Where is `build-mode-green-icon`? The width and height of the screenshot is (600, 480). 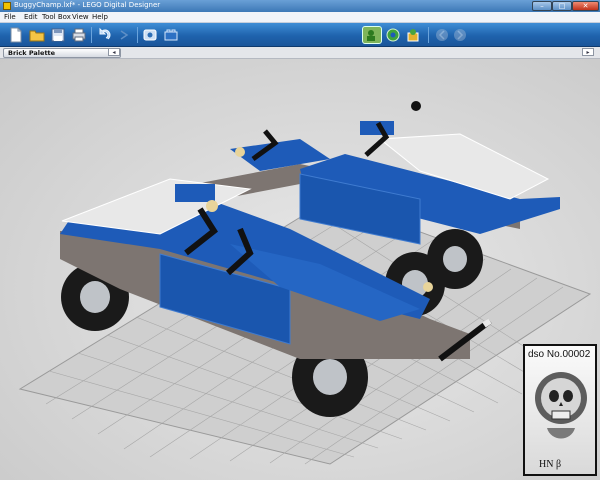
build-mode-green-icon is located at coordinates (372, 35).